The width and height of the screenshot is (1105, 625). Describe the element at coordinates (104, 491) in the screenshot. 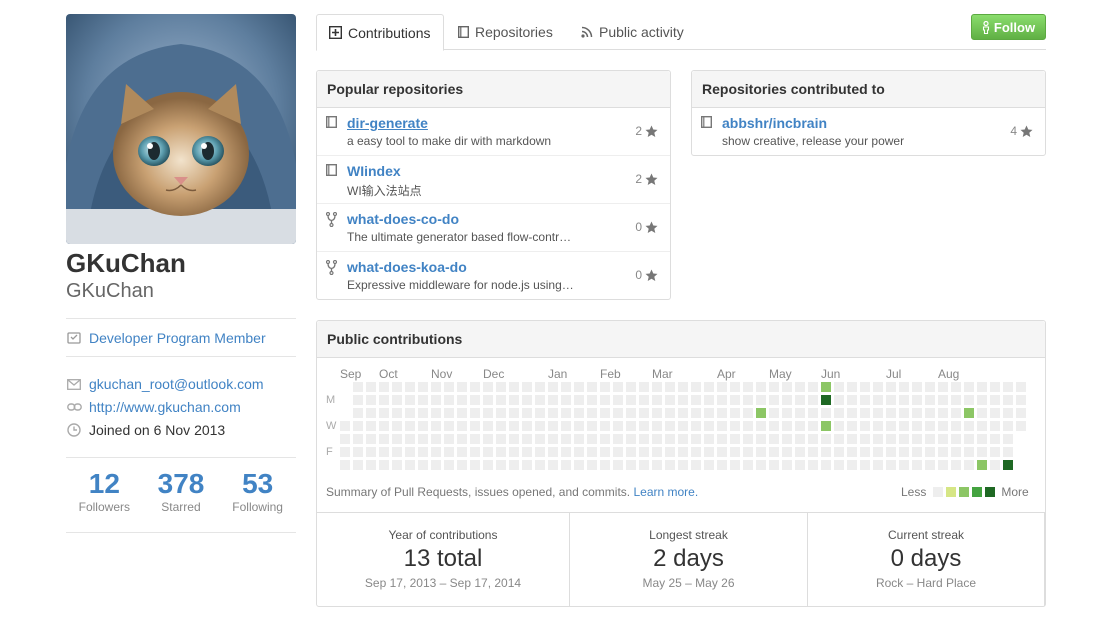

I see `stat-followers: 12 Followers` at that location.